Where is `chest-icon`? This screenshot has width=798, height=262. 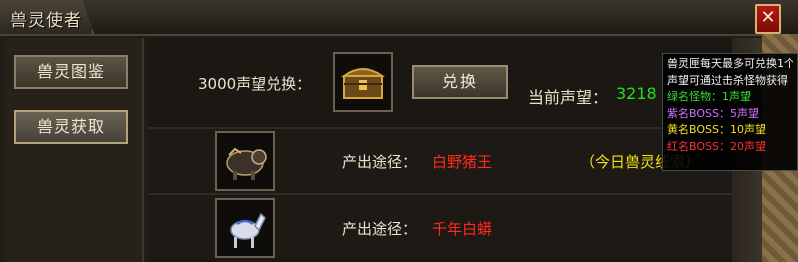 chest-icon is located at coordinates (363, 83).